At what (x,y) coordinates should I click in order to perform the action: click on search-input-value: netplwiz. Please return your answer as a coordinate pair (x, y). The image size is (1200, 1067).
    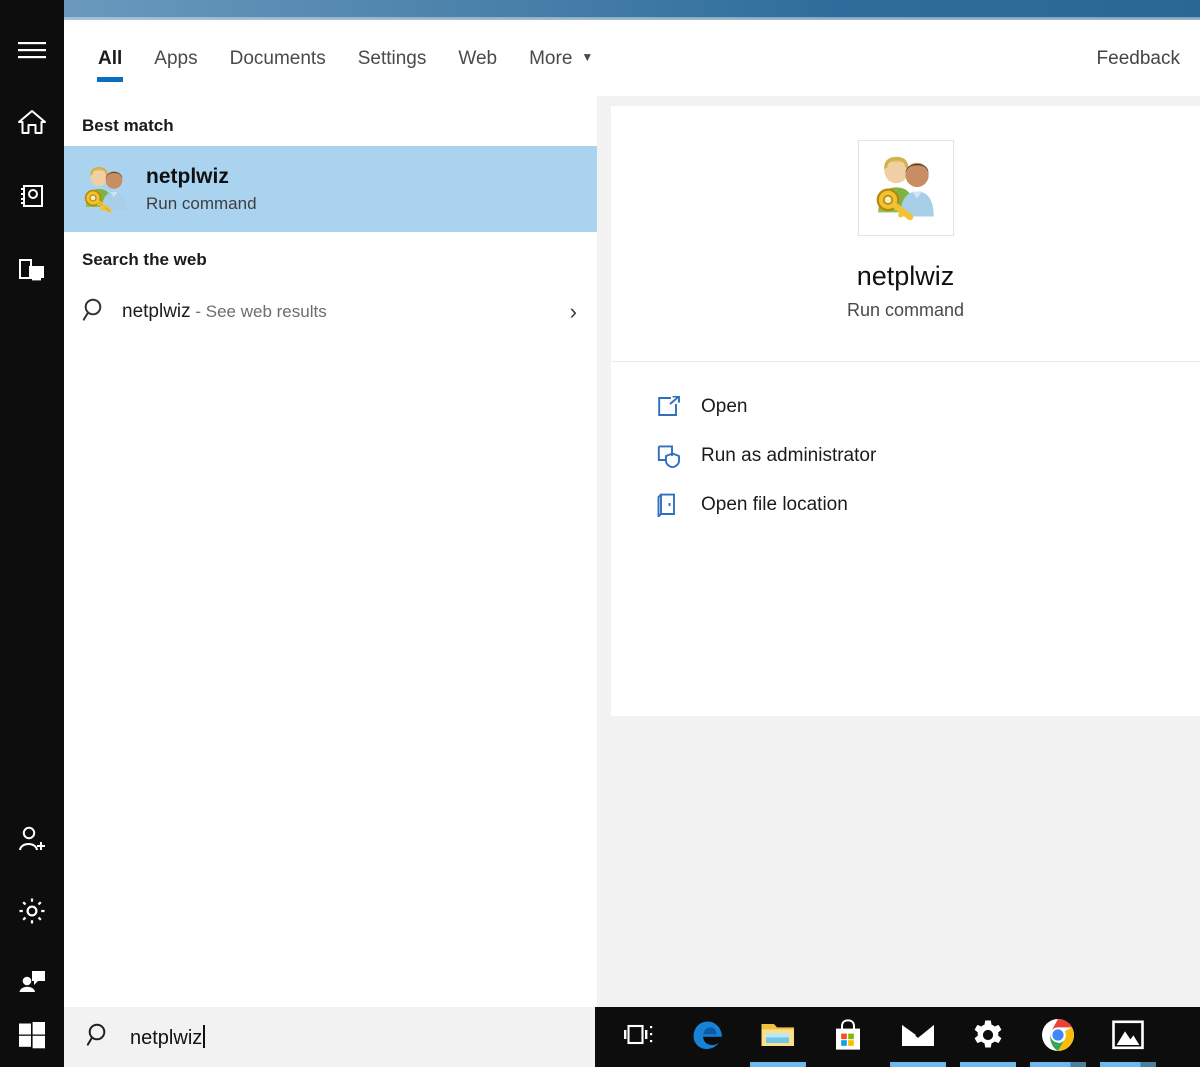
    Looking at the image, I should click on (168, 1037).